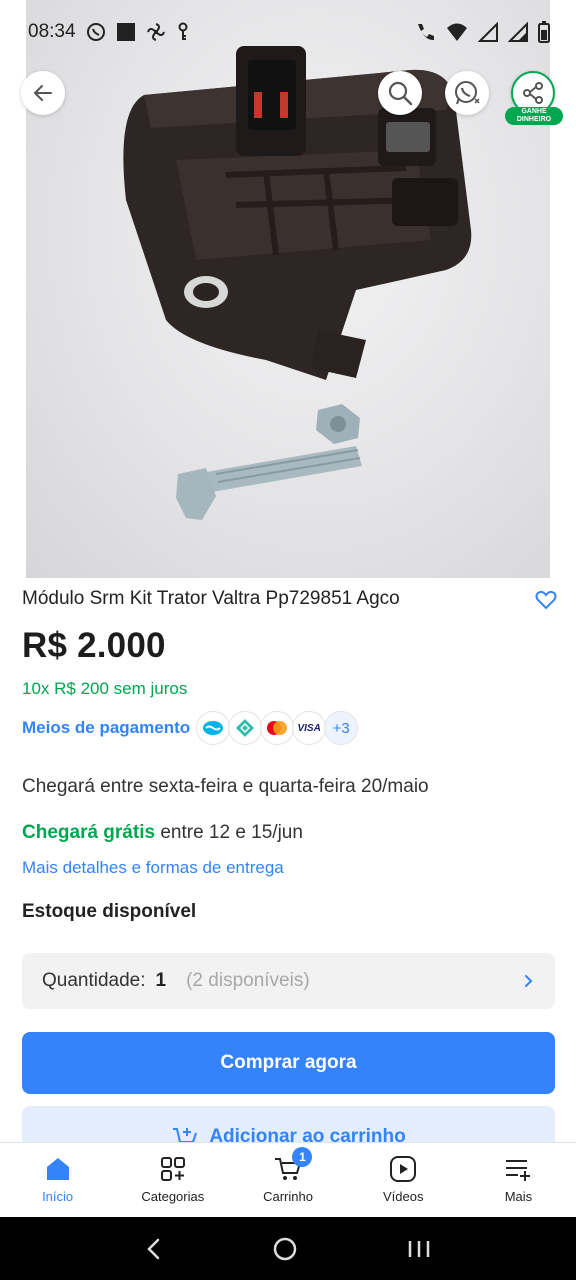 The width and height of the screenshot is (576, 1280). I want to click on earn-money-badge: GANHE DINHEIRO, so click(534, 116).